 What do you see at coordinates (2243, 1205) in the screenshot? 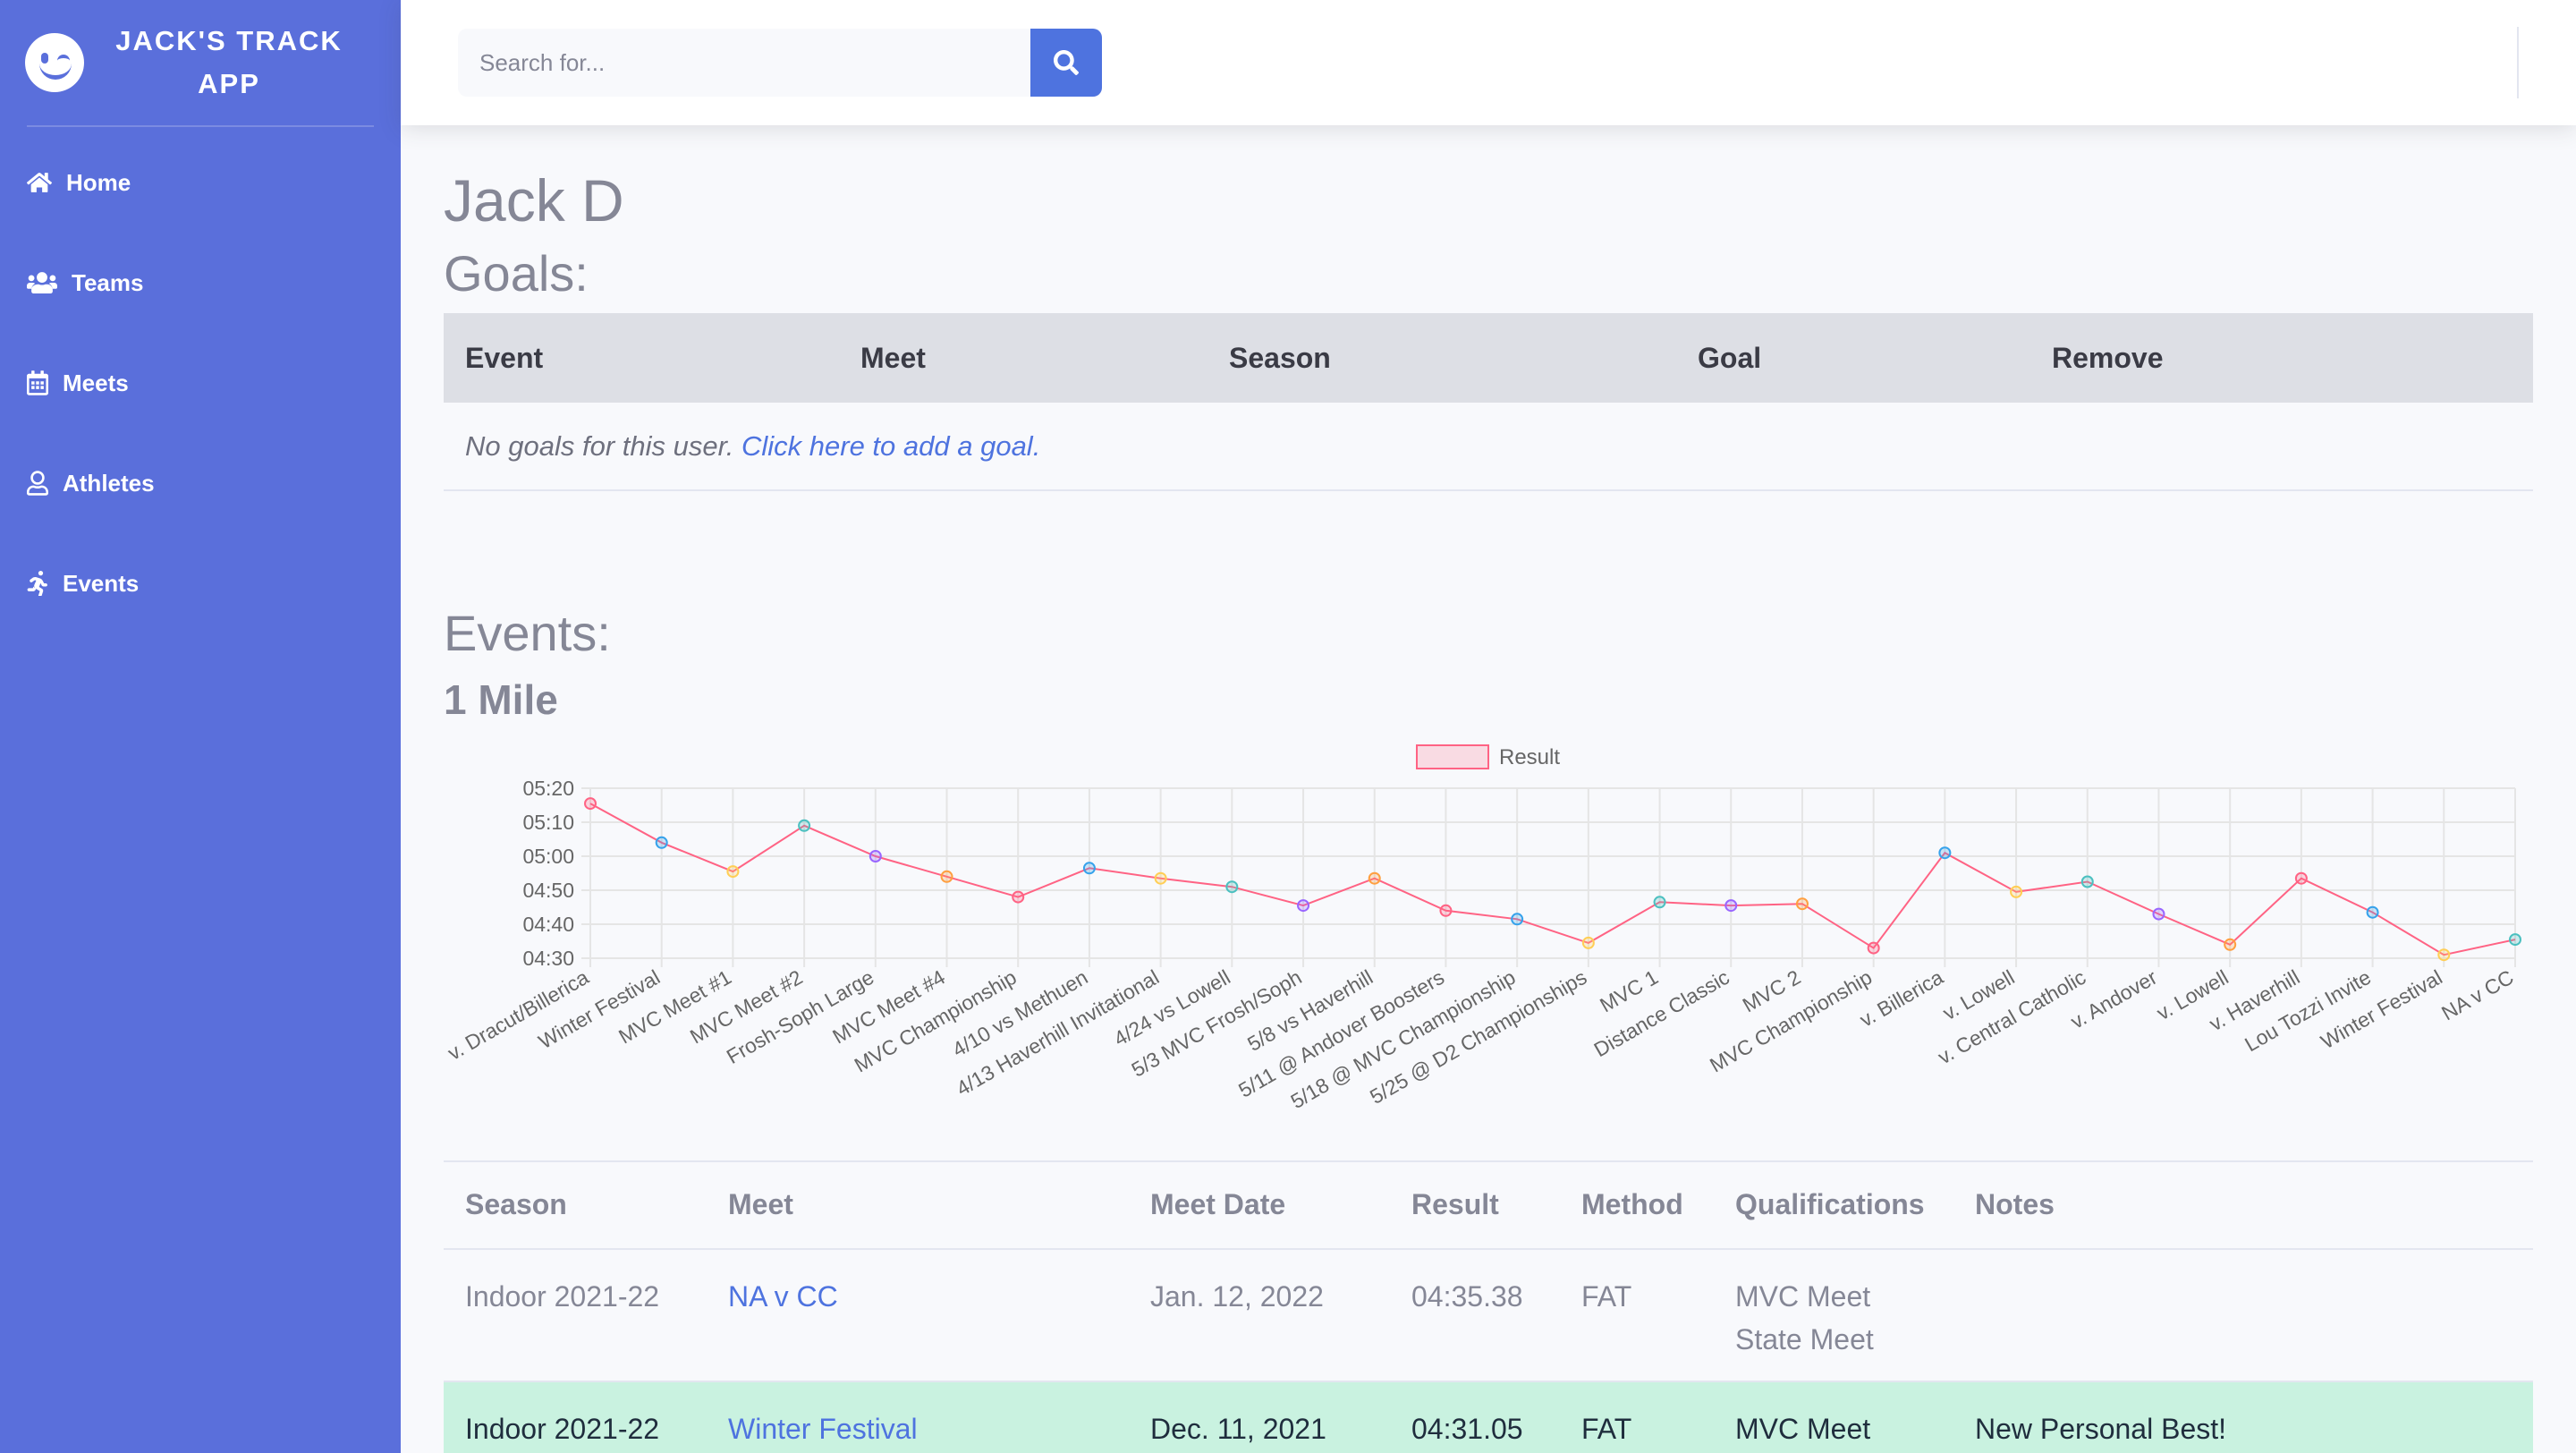
I see `results-col-notes: Notes` at bounding box center [2243, 1205].